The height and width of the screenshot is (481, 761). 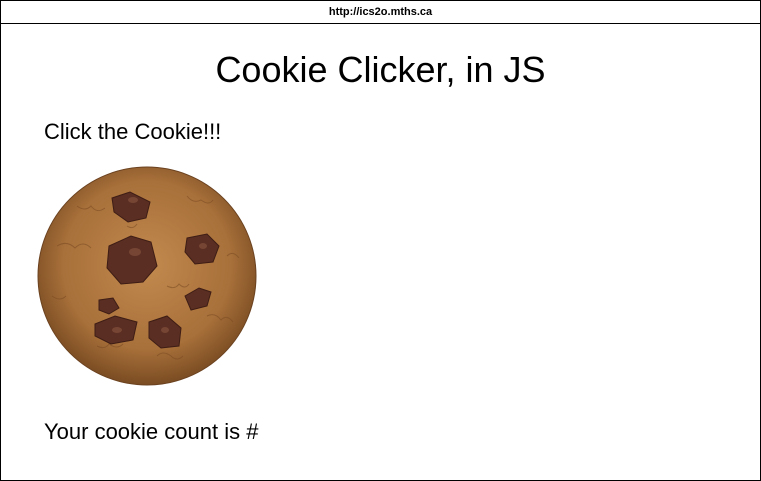 I want to click on cookie-button, so click(x=147, y=276).